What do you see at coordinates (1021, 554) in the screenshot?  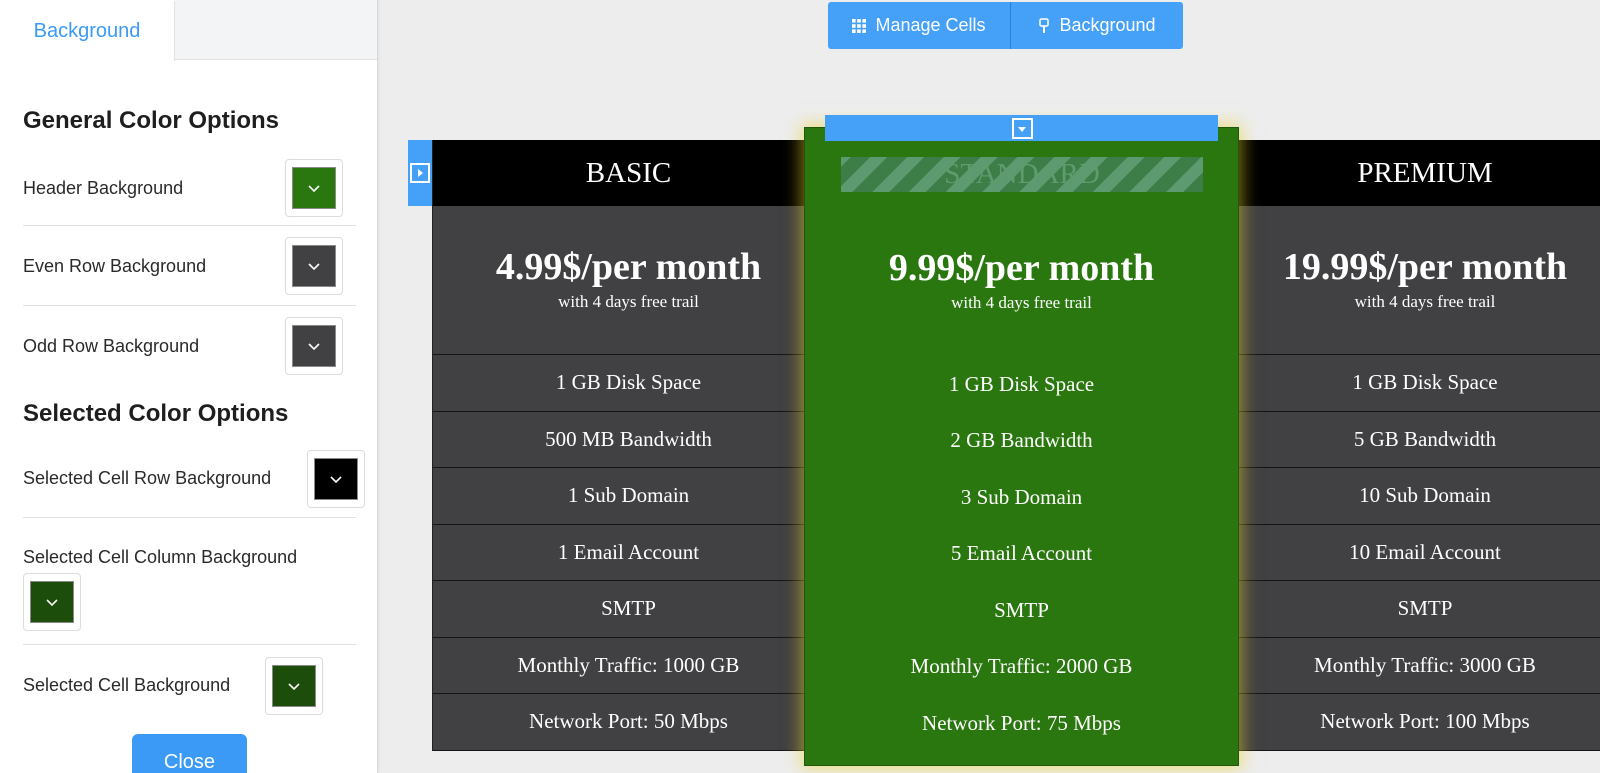 I see `feature-cell: 5 Email Account` at bounding box center [1021, 554].